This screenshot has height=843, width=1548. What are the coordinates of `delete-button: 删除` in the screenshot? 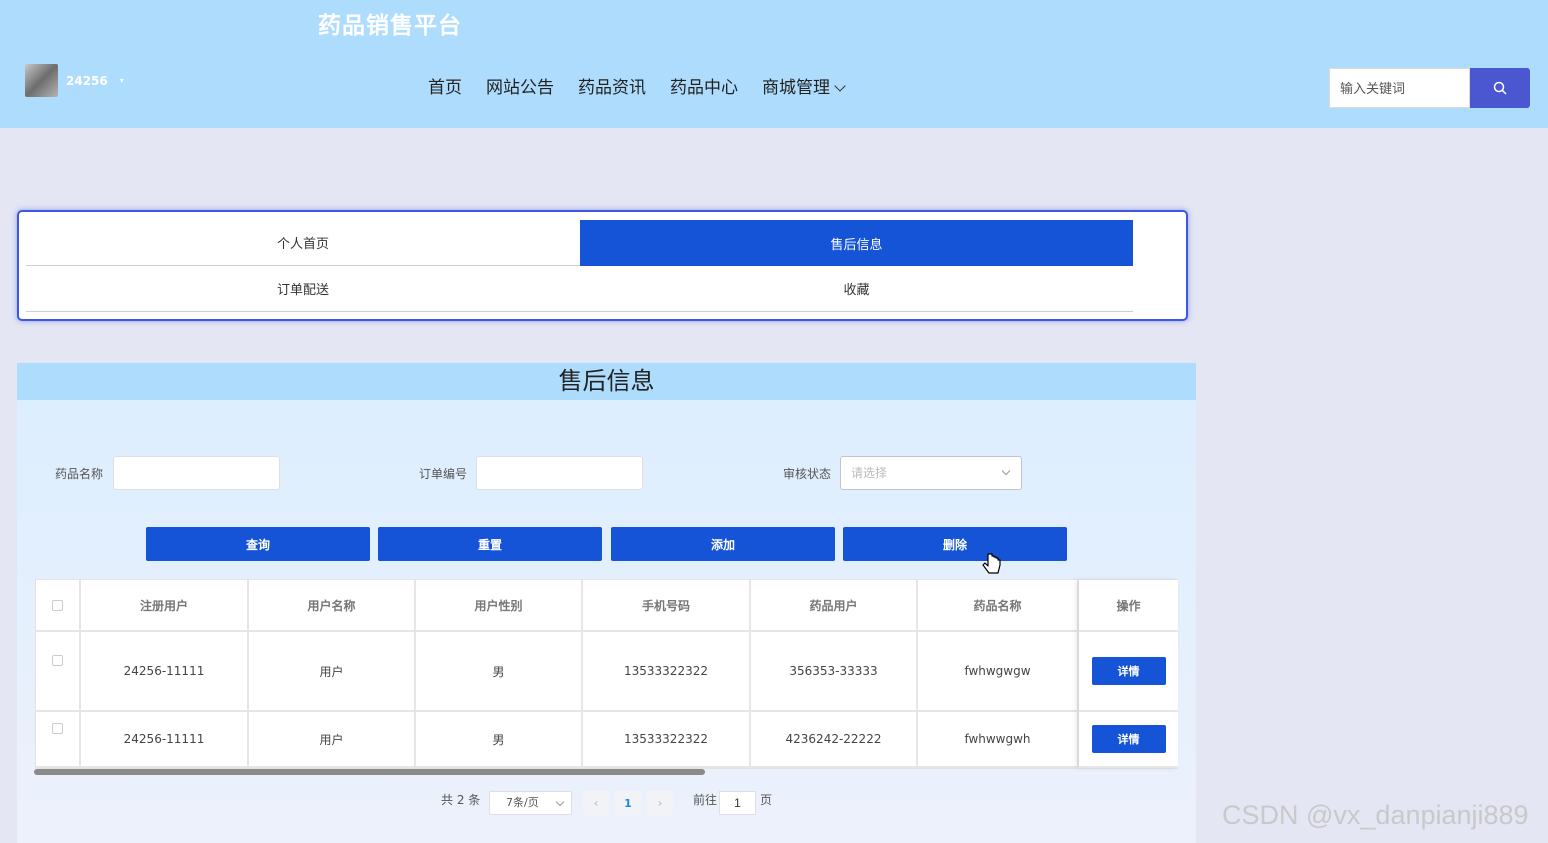 It's located at (955, 544).